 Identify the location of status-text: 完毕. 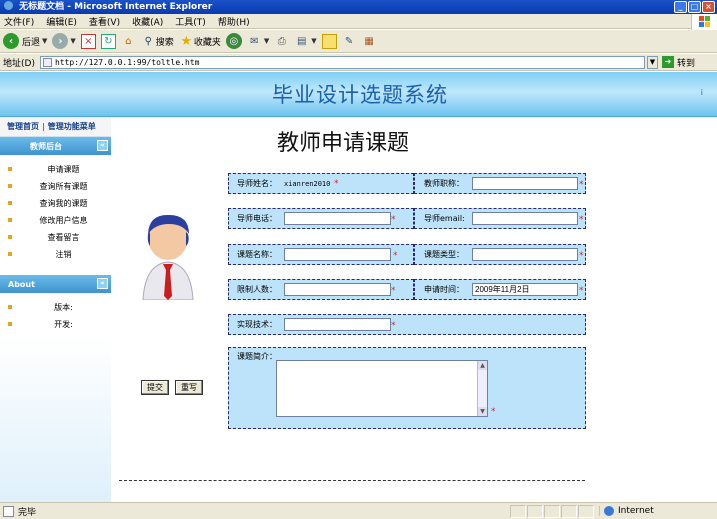
(27, 512).